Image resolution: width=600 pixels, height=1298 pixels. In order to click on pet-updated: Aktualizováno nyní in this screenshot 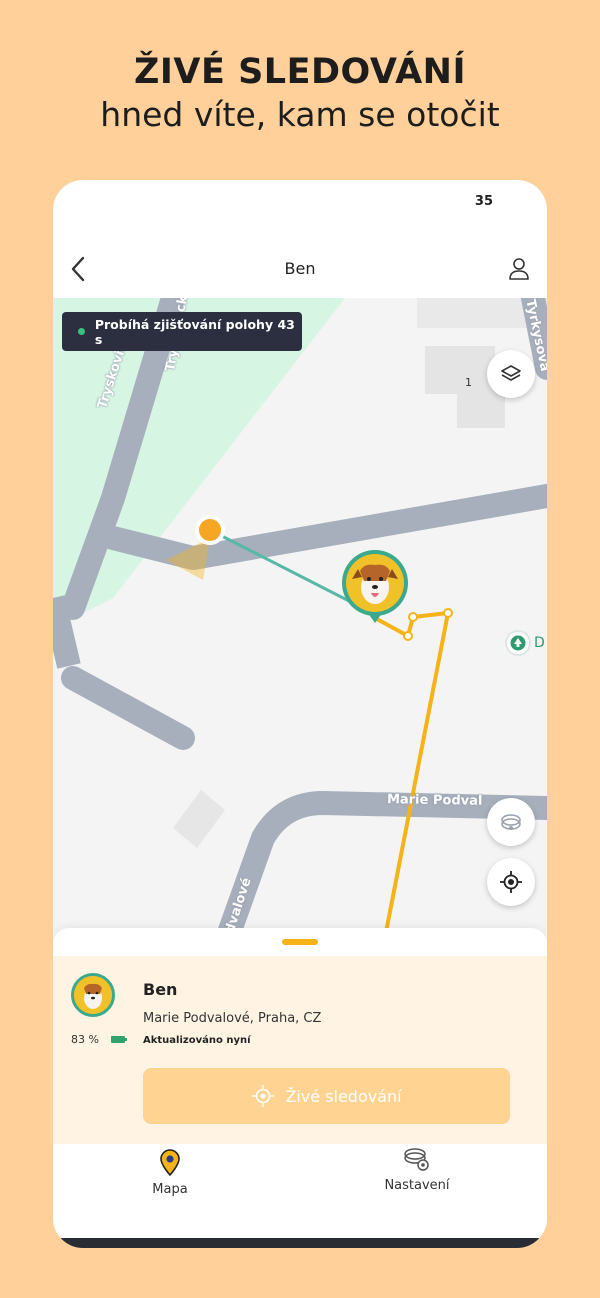, I will do `click(197, 1040)`.